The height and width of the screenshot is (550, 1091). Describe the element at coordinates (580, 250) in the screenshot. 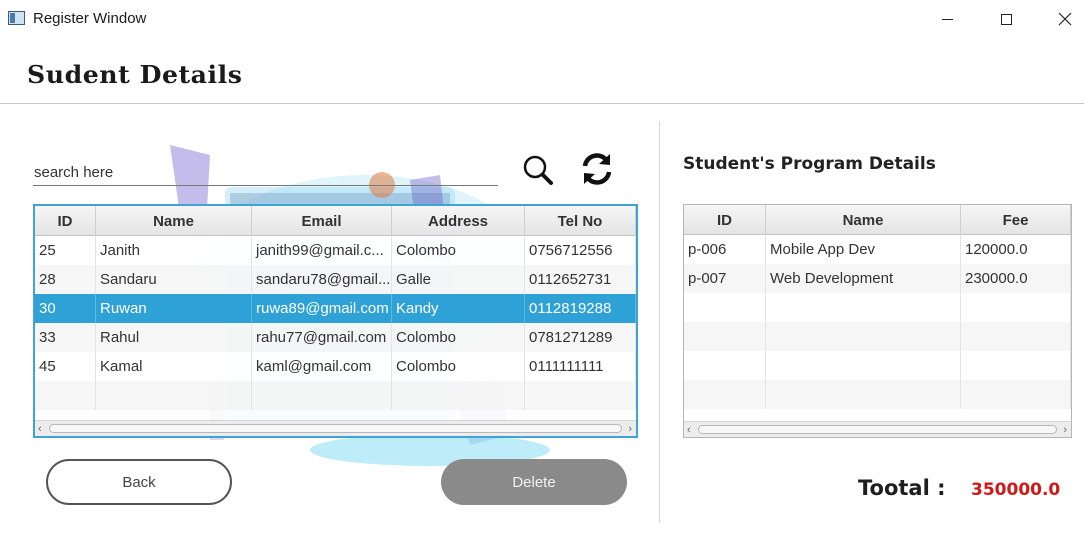

I see `cell-tel-no: 0756712556` at that location.